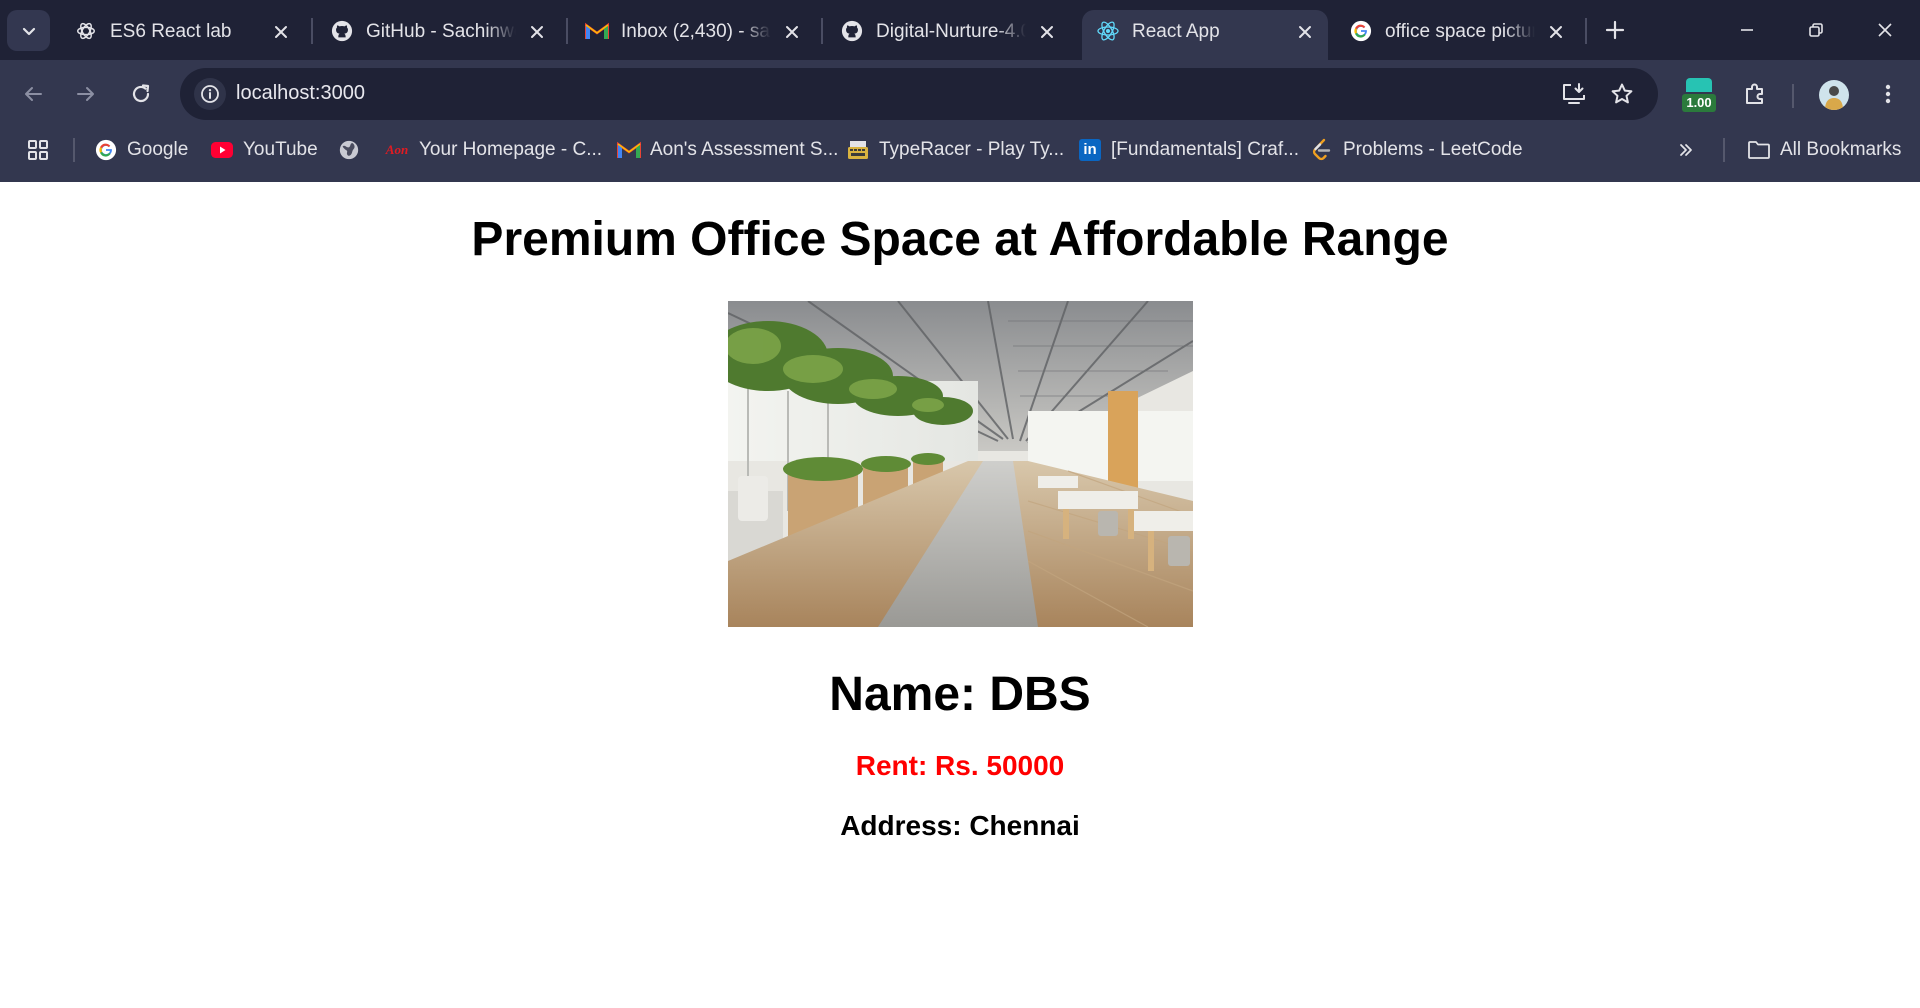 This screenshot has width=1920, height=1008. Describe the element at coordinates (951, 31) in the screenshot. I see `tab-title: Digital-Nurture-4.0` at that location.